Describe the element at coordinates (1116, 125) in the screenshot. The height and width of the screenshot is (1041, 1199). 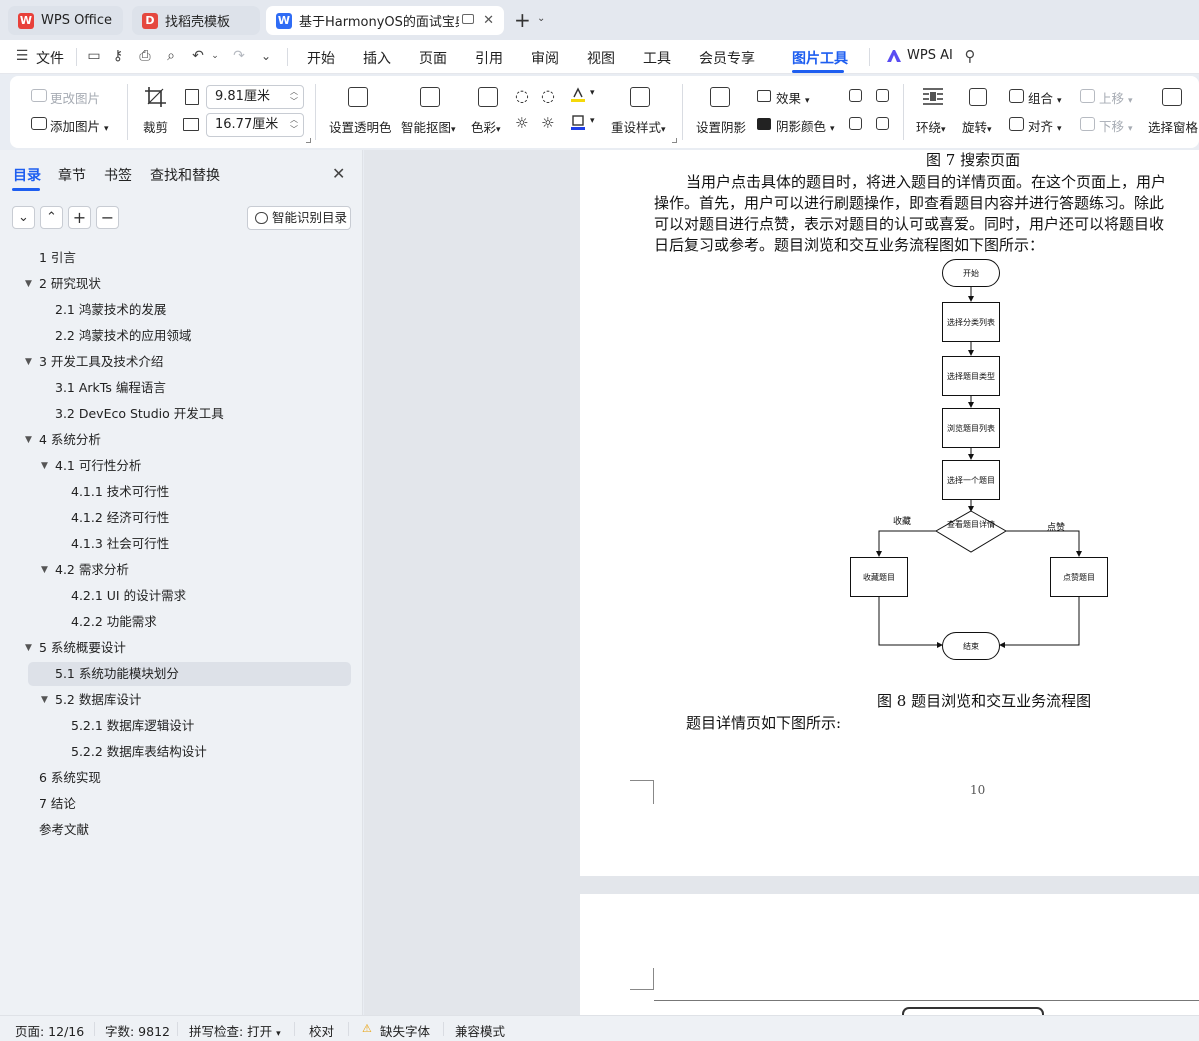
I see `move-down-button: 下移 ▾` at that location.